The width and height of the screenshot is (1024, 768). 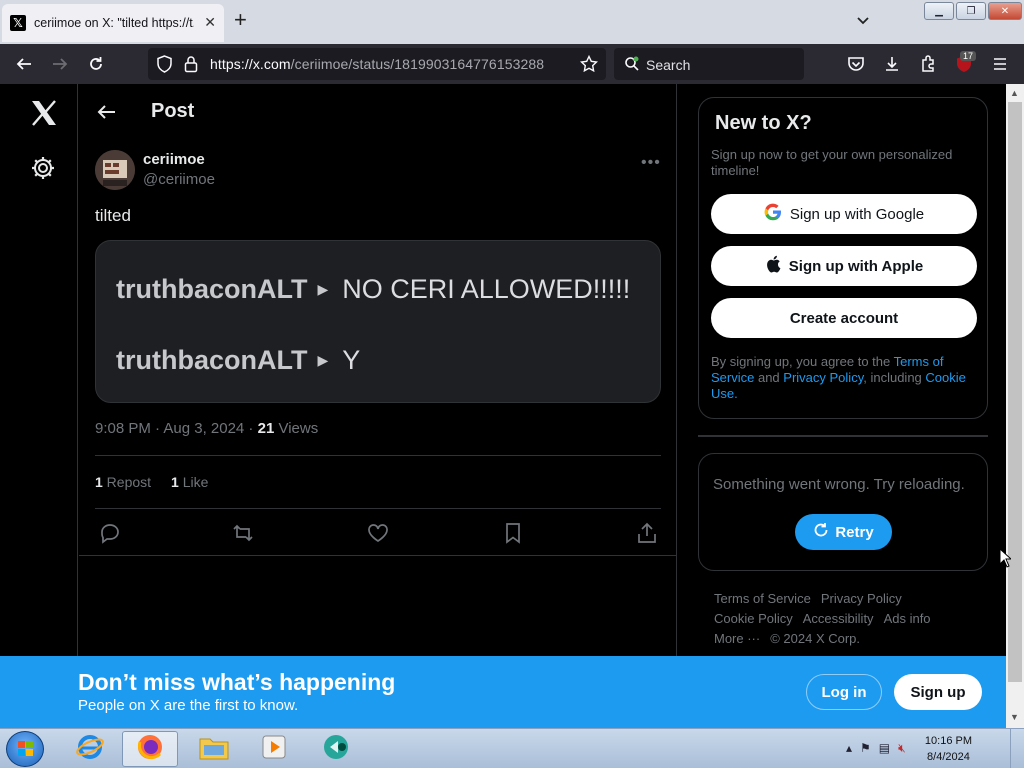 I want to click on footer-link: Privacy Policy, so click(x=861, y=599).